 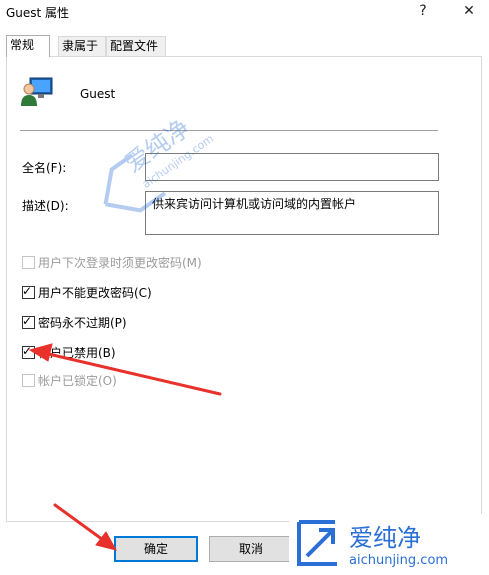 What do you see at coordinates (125, 447) in the screenshot?
I see `annotation-arrows` at bounding box center [125, 447].